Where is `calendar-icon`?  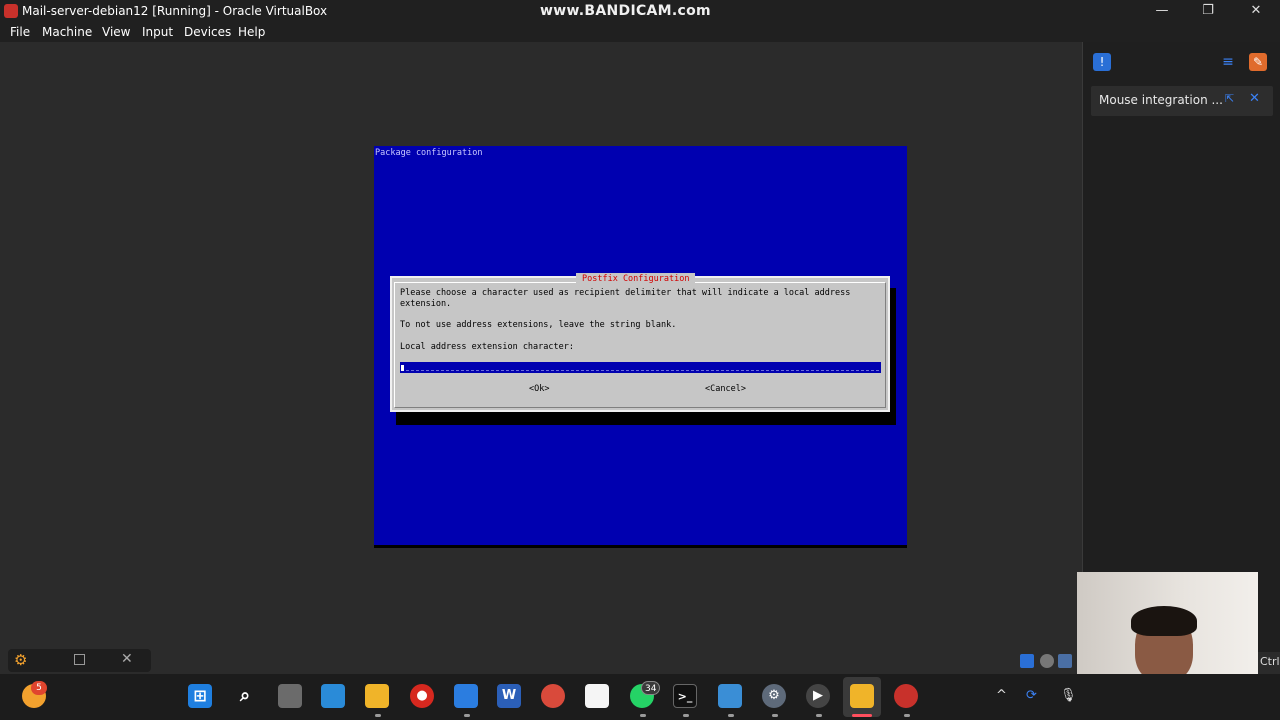
calendar-icon is located at coordinates (597, 696).